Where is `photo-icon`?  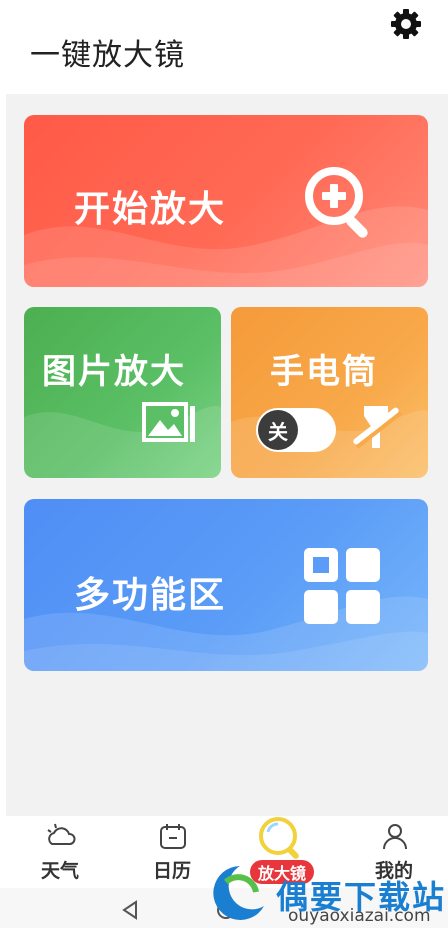
photo-icon is located at coordinates (168, 422).